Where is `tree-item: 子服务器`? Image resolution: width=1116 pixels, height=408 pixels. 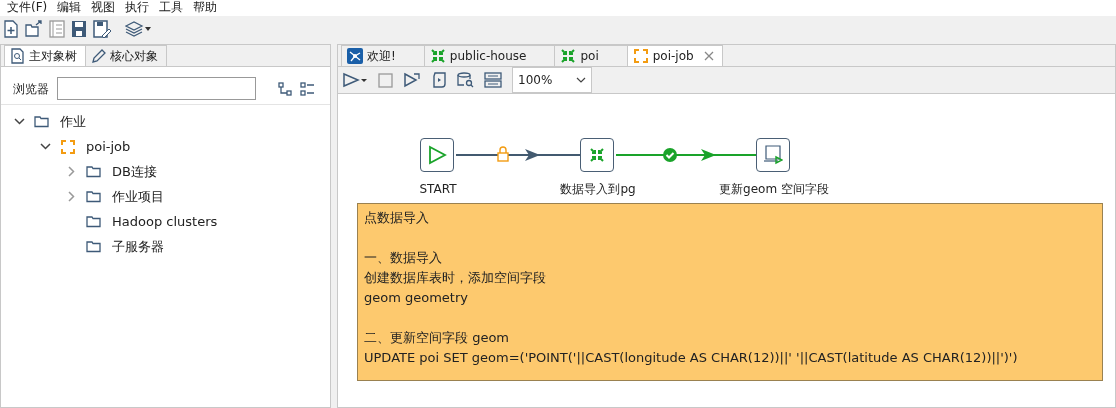 tree-item: 子服务器 is located at coordinates (138, 246).